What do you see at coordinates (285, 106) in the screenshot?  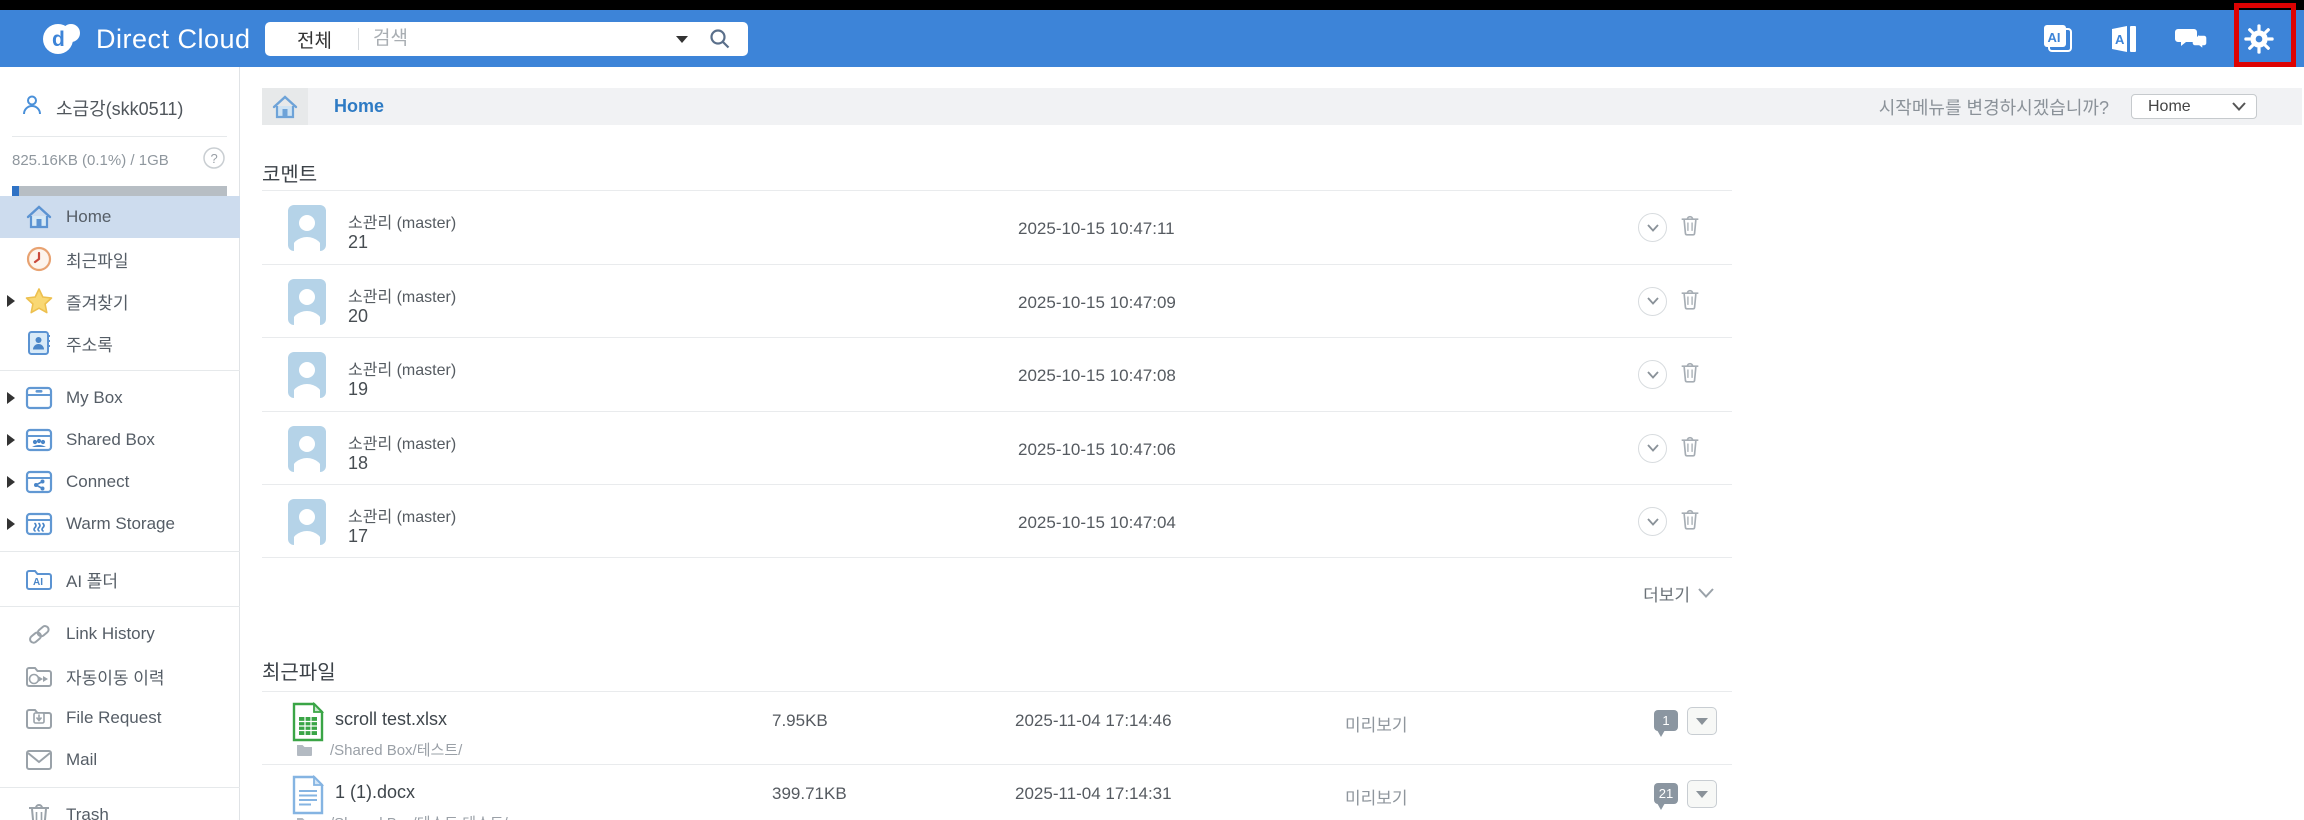 I see `breadcrumb-home-icon` at bounding box center [285, 106].